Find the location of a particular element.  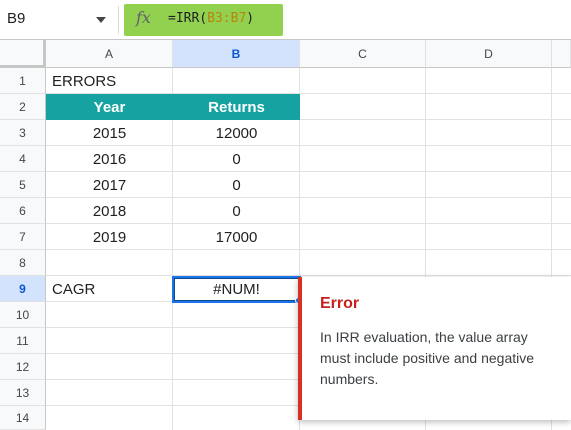

cell-b6: 0 is located at coordinates (236, 211).